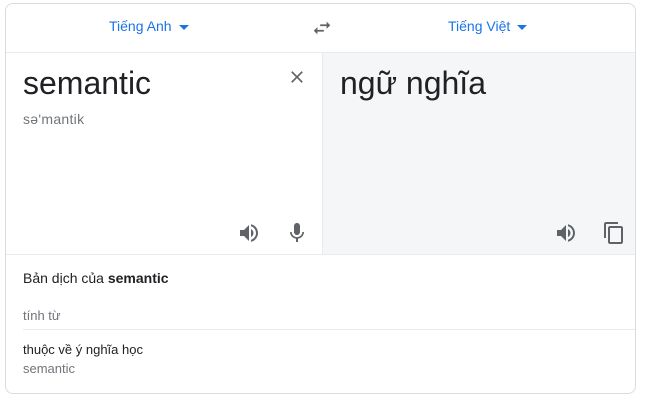  I want to click on copy-icon, so click(614, 233).